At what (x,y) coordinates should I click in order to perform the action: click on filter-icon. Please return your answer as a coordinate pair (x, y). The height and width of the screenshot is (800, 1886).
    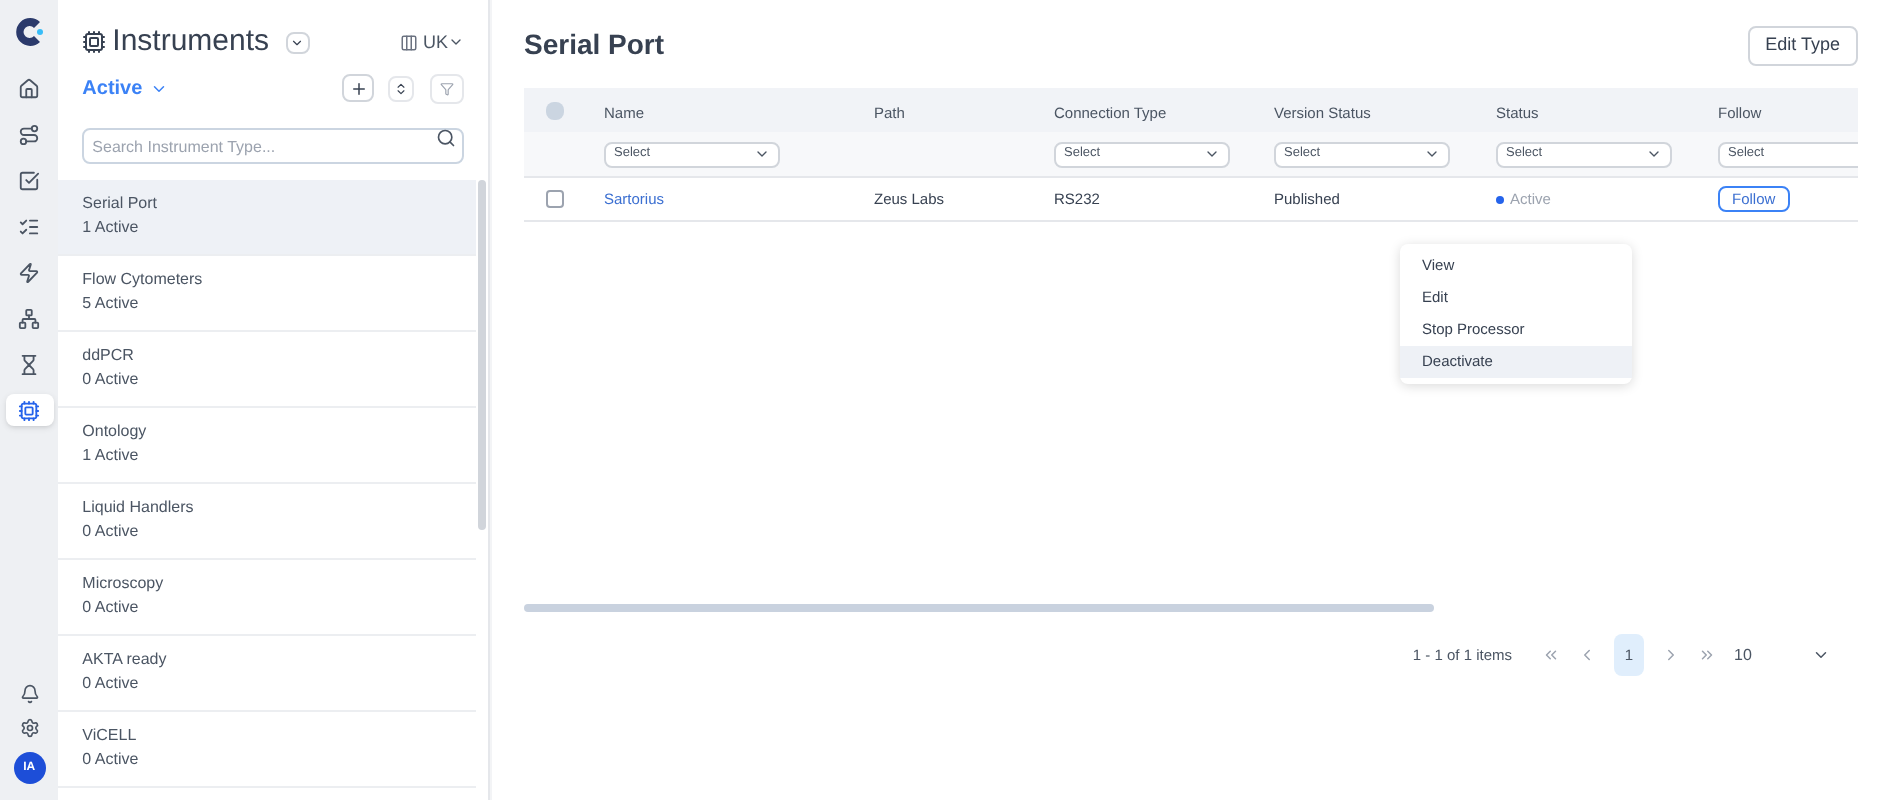
    Looking at the image, I should click on (447, 88).